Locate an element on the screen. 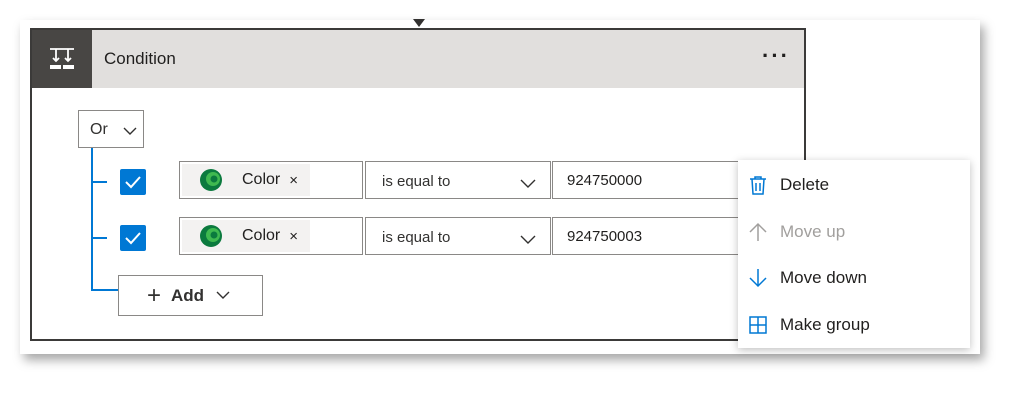 This screenshot has height=399, width=1023. condition-title: Condition is located at coordinates (140, 58).